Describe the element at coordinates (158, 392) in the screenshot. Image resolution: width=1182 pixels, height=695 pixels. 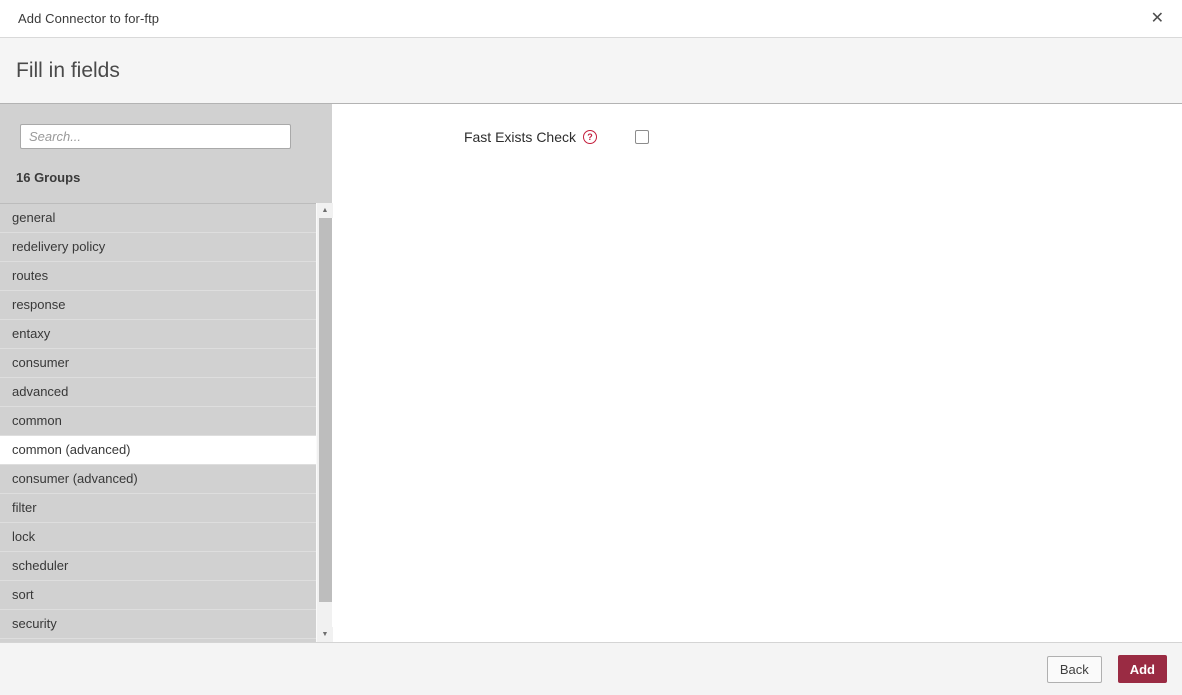
I see `group-item-advanced: advanced` at that location.